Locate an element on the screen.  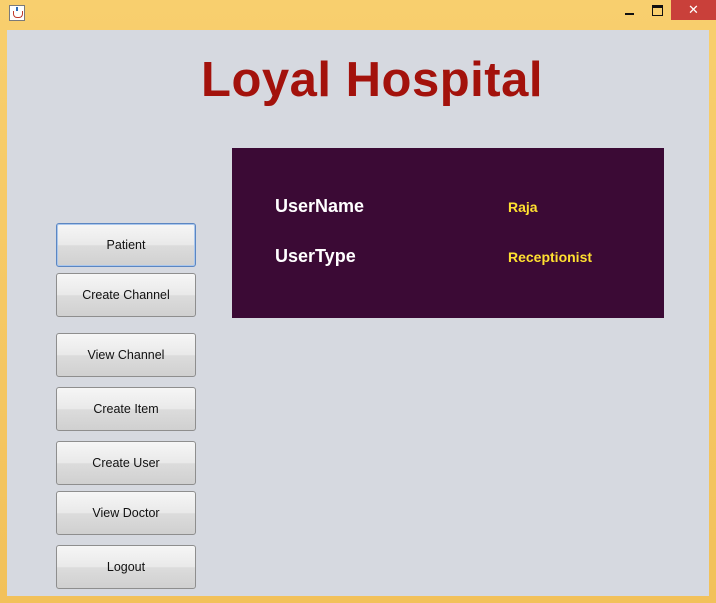
view-channel-button: View Channel is located at coordinates (126, 355).